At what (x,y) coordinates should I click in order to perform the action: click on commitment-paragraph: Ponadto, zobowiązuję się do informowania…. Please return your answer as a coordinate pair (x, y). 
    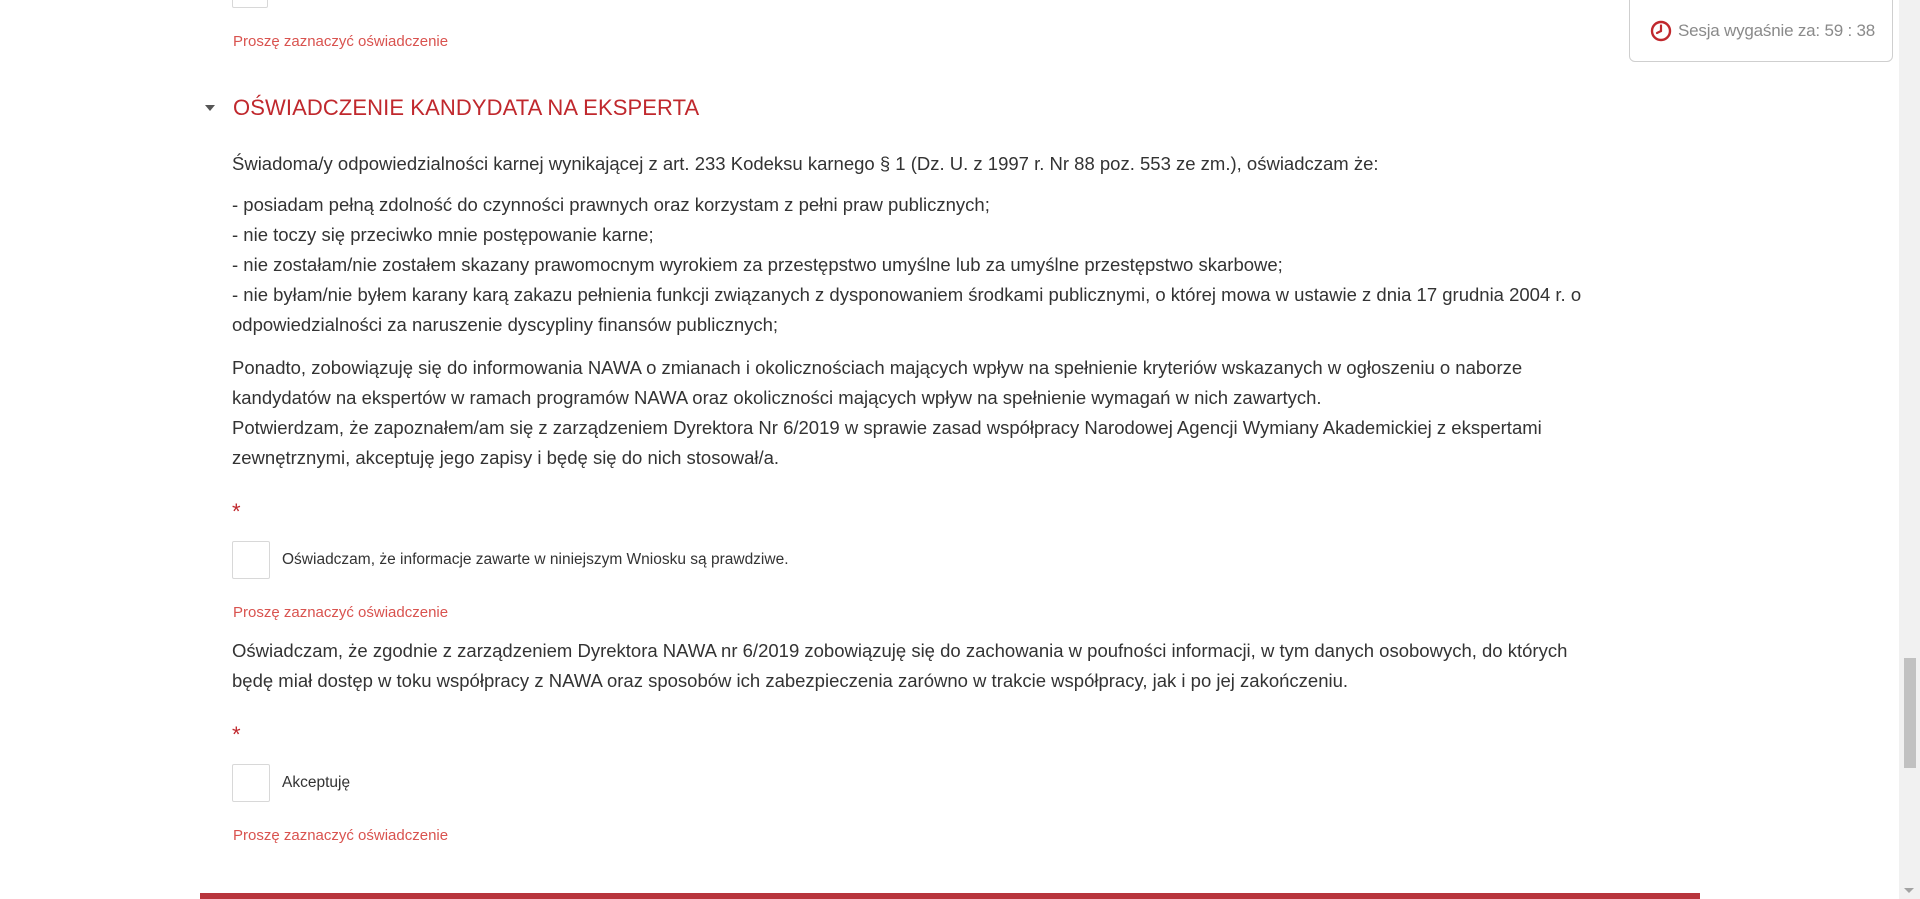
    Looking at the image, I should click on (952, 413).